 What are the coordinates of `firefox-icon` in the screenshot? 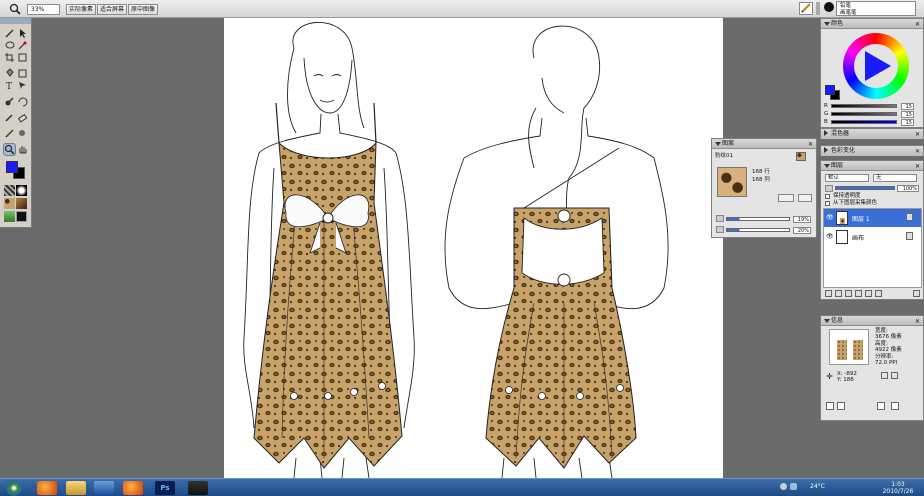 It's located at (47, 488).